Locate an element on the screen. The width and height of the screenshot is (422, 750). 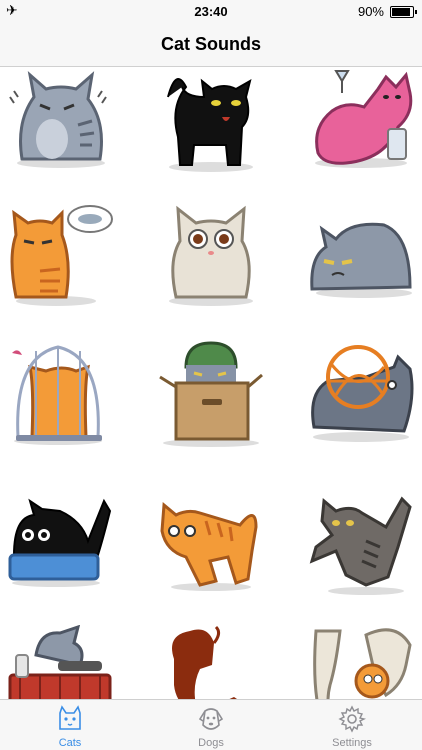
tab-label-dogs: Dogs is located at coordinates (211, 743).